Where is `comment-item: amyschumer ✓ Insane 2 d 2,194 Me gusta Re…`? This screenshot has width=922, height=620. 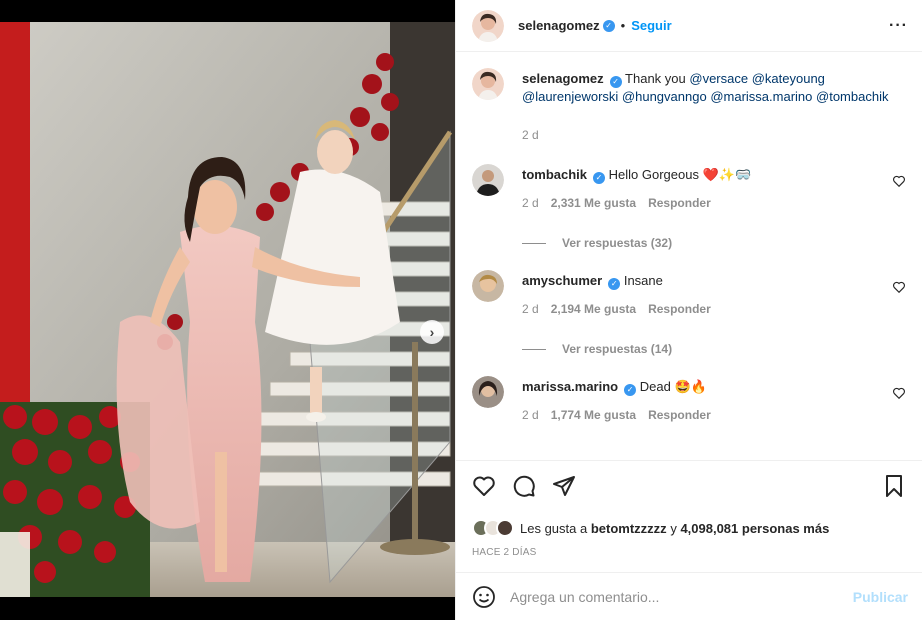 comment-item: amyschumer ✓ Insane 2 d 2,194 Me gusta Re… is located at coordinates (689, 294).